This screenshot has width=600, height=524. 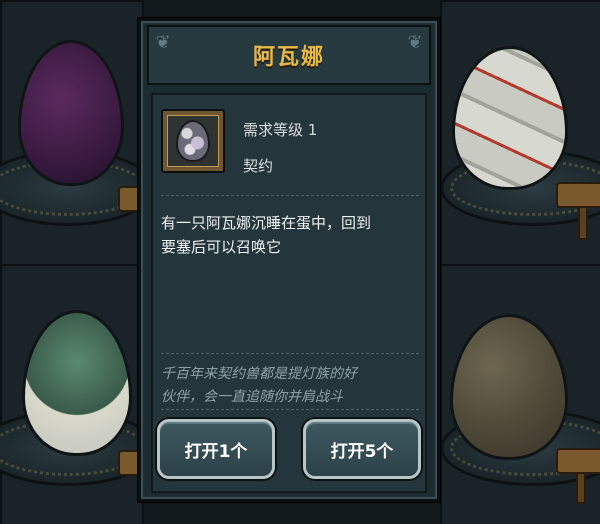 I want to click on item-frame, so click(x=193, y=141).